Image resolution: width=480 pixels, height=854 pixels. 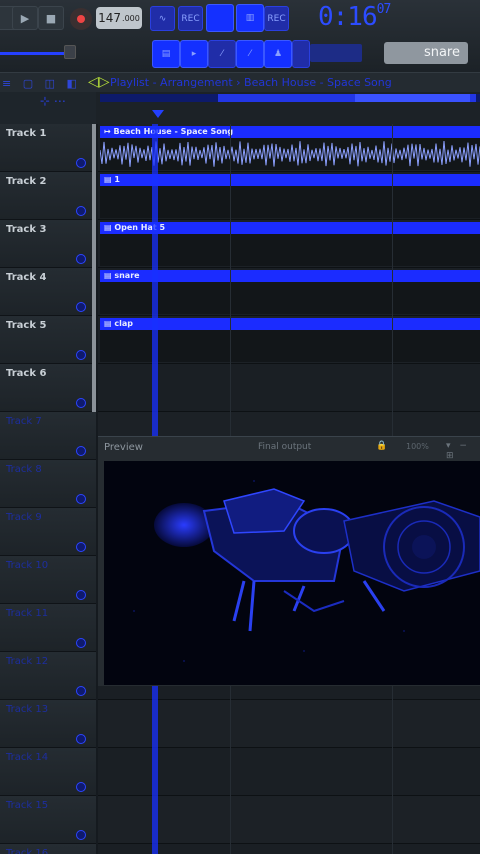 What do you see at coordinates (285, 447) in the screenshot?
I see `preview-output-label: Final output` at bounding box center [285, 447].